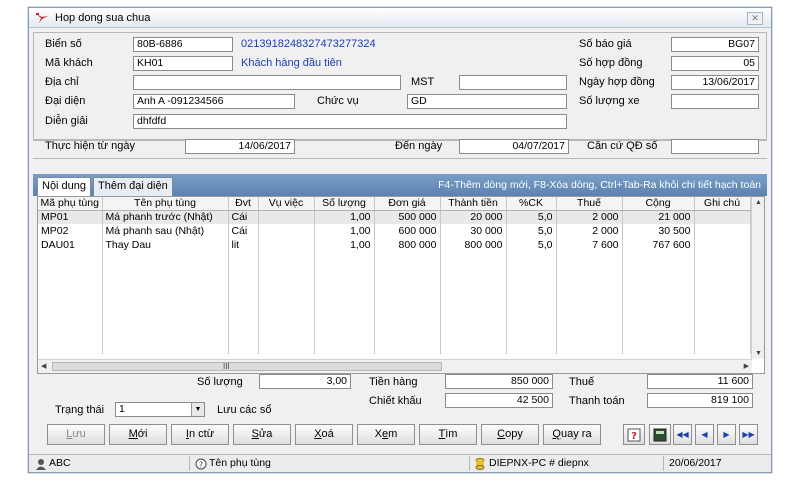 The height and width of the screenshot is (494, 800). Describe the element at coordinates (746, 366) in the screenshot. I see `scroll-right-icon: ▶` at that location.